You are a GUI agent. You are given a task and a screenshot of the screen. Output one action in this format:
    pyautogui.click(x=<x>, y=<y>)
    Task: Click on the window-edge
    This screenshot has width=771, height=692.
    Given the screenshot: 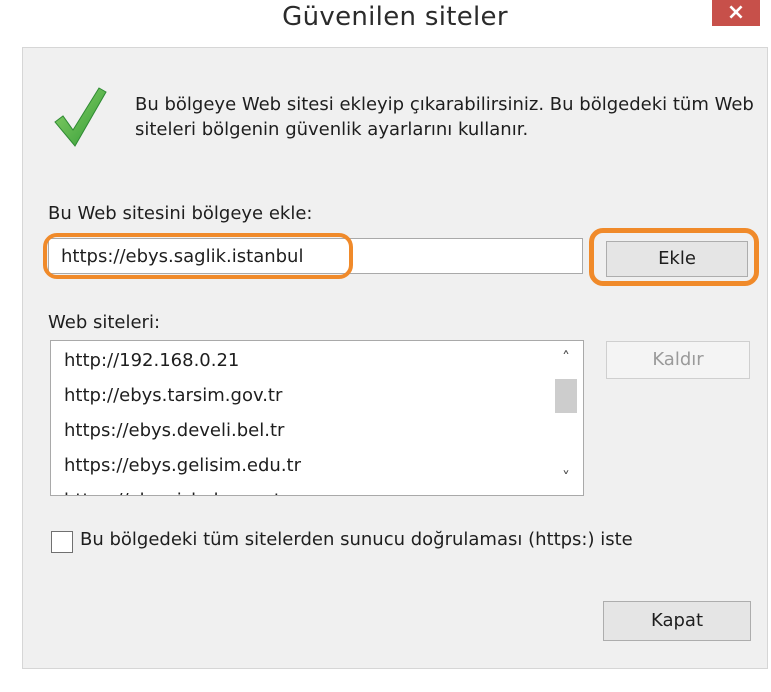 What is the action you would take?
    pyautogui.click(x=2, y=366)
    